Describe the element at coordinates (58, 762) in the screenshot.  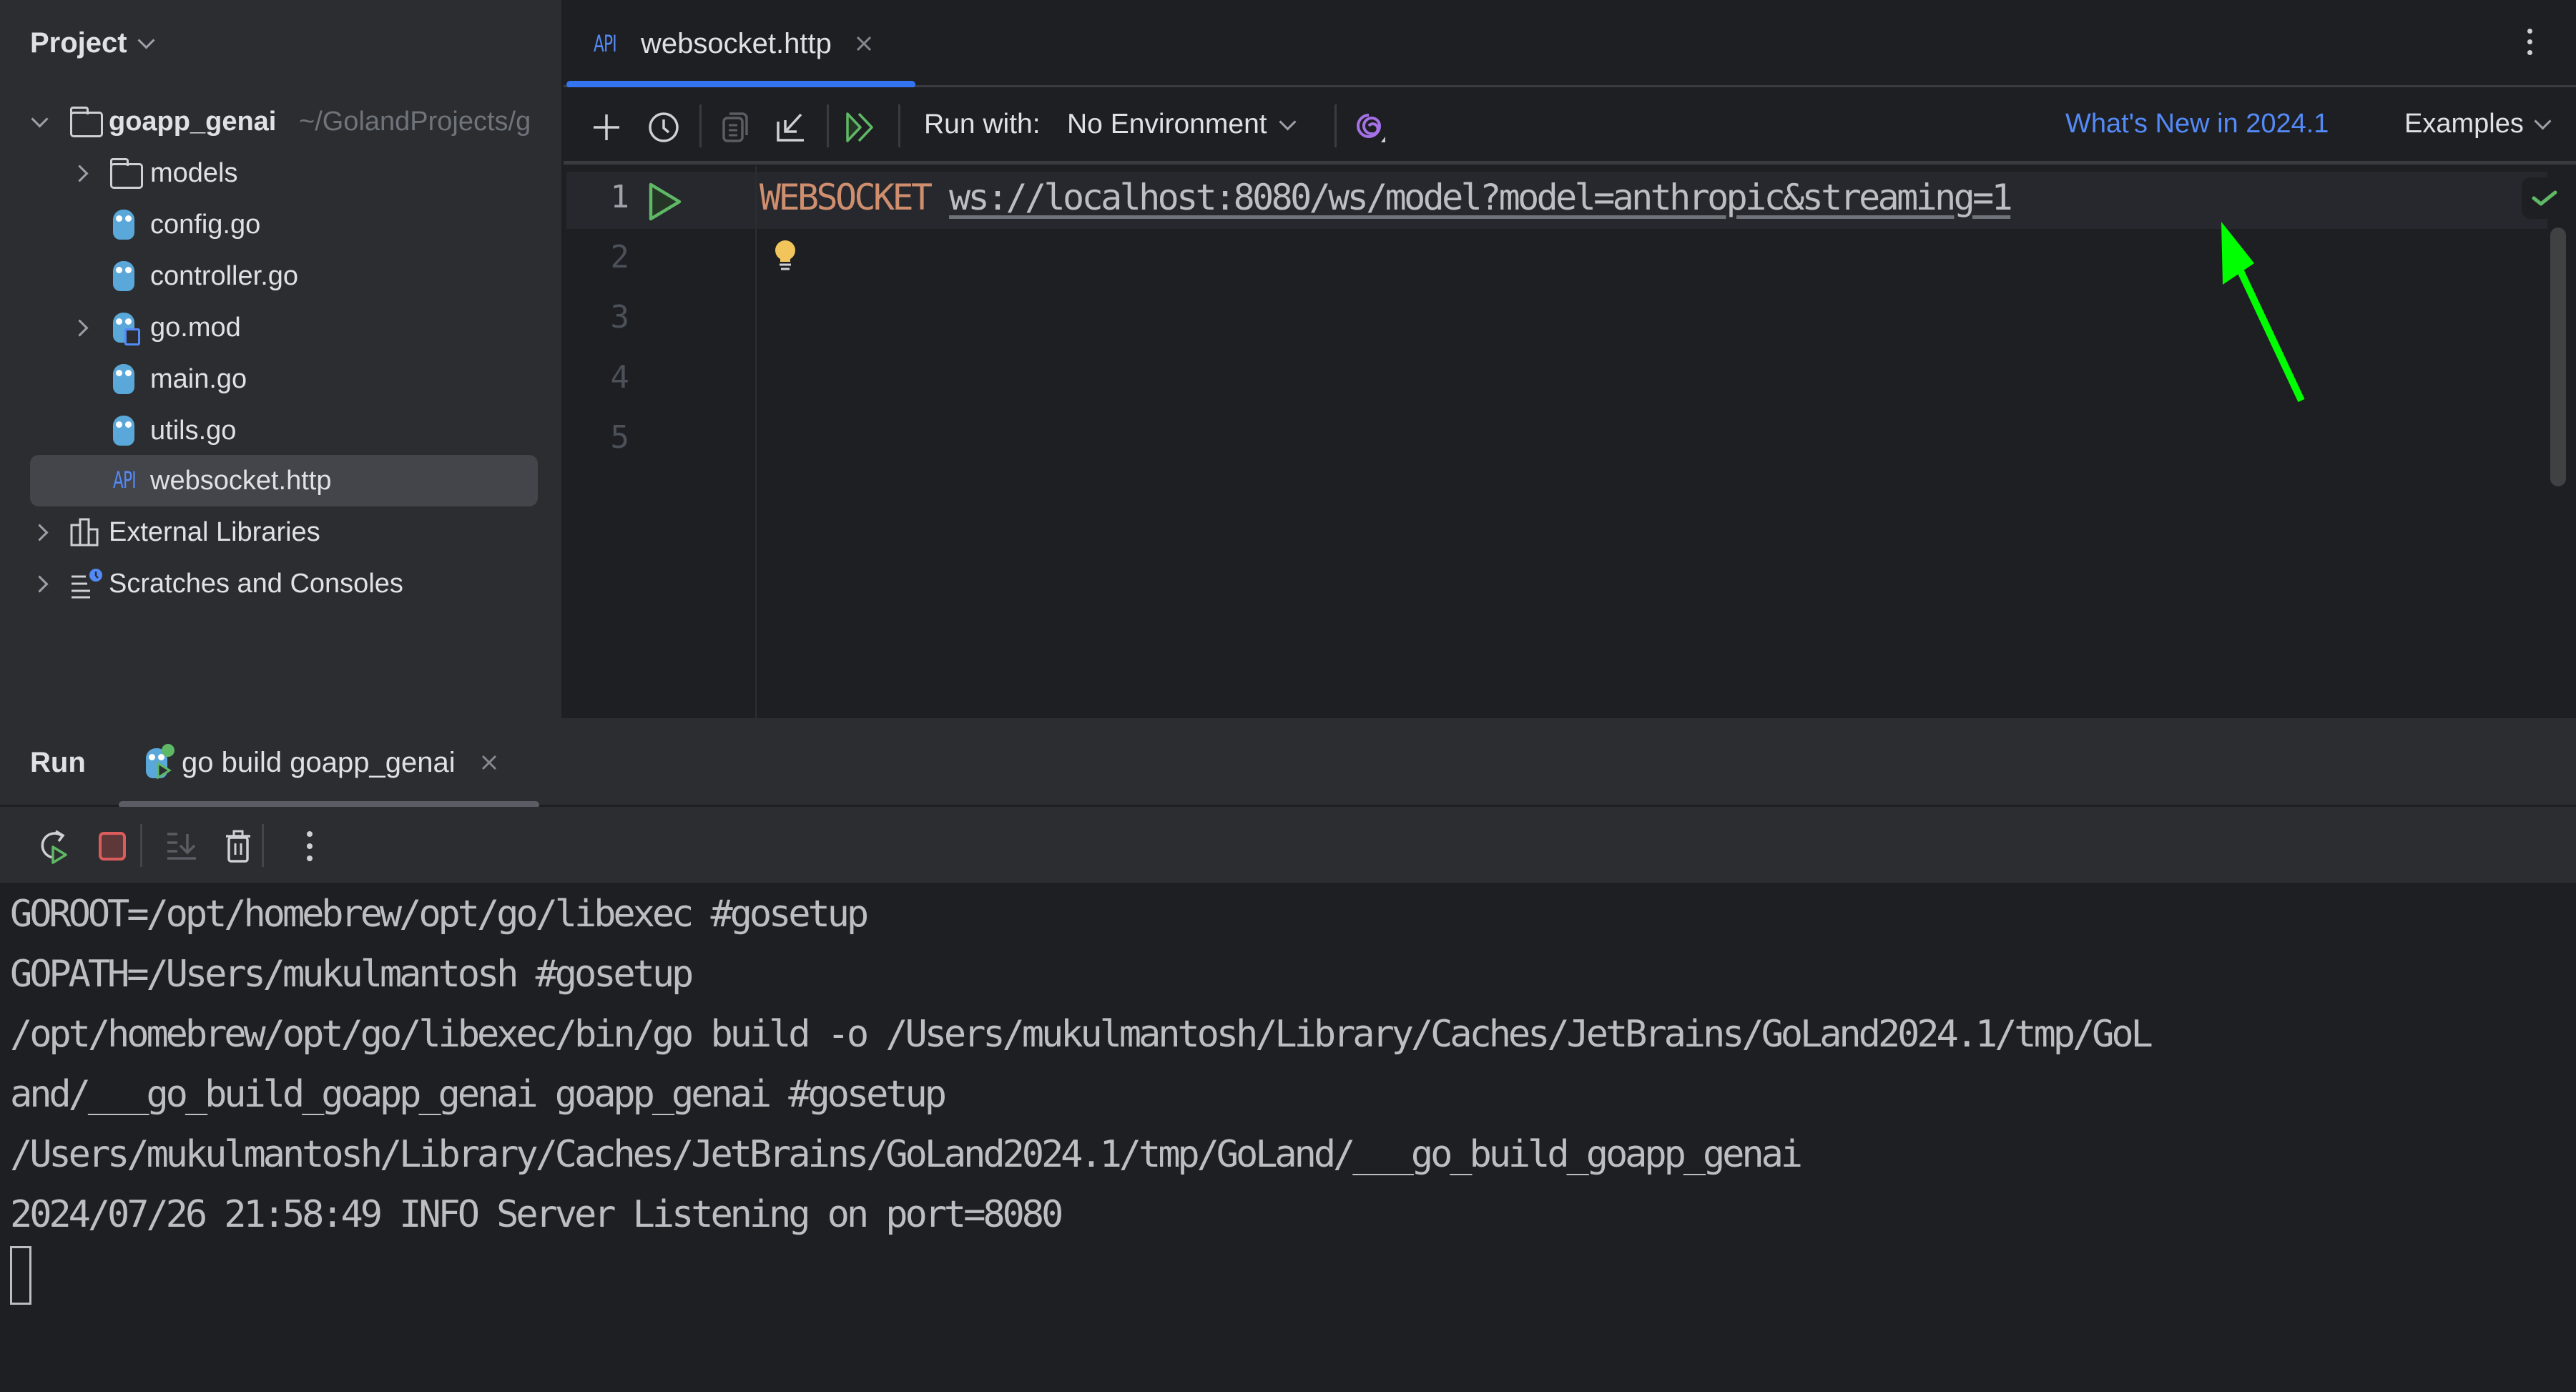
I see `run-panel-title: Run` at that location.